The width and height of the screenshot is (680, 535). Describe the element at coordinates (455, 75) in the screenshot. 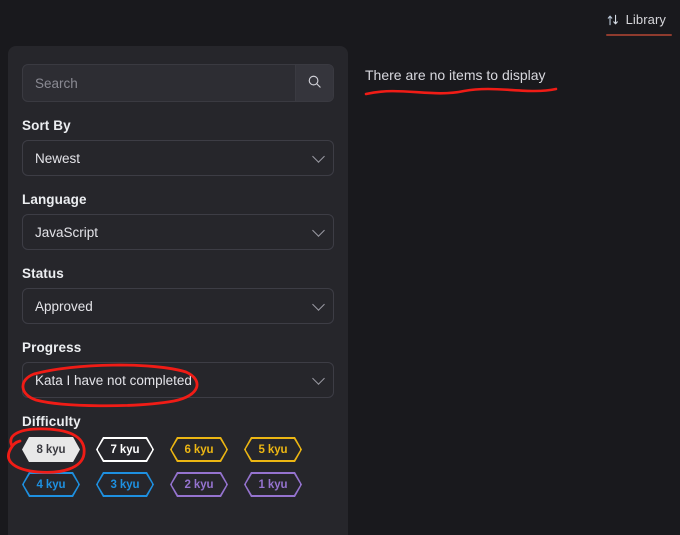

I see `empty-state-message: There are no items to display` at that location.